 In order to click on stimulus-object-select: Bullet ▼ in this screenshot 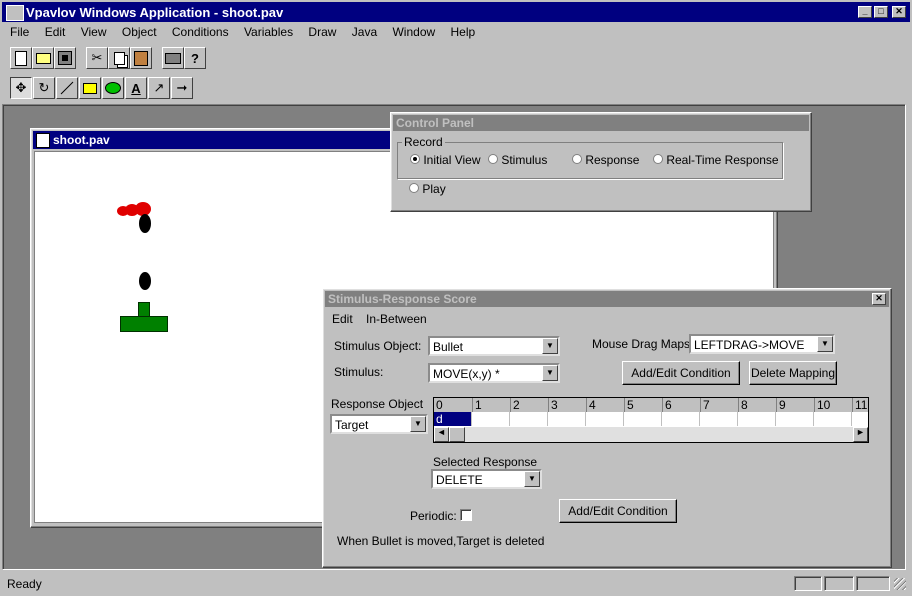, I will do `click(494, 346)`.